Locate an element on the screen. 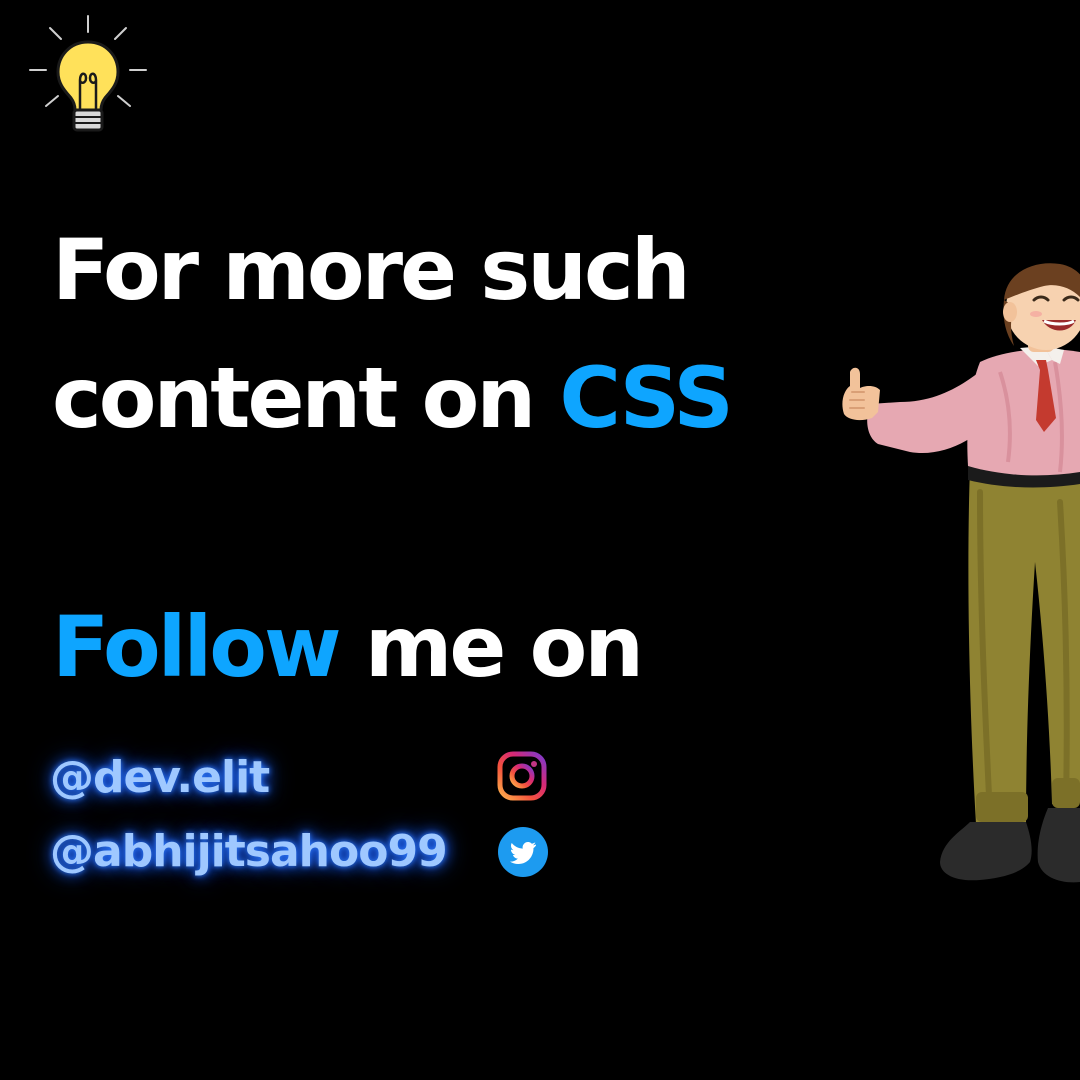 The image size is (1080, 1080). thumbs-up-person-illustration is located at coordinates (961, 573).